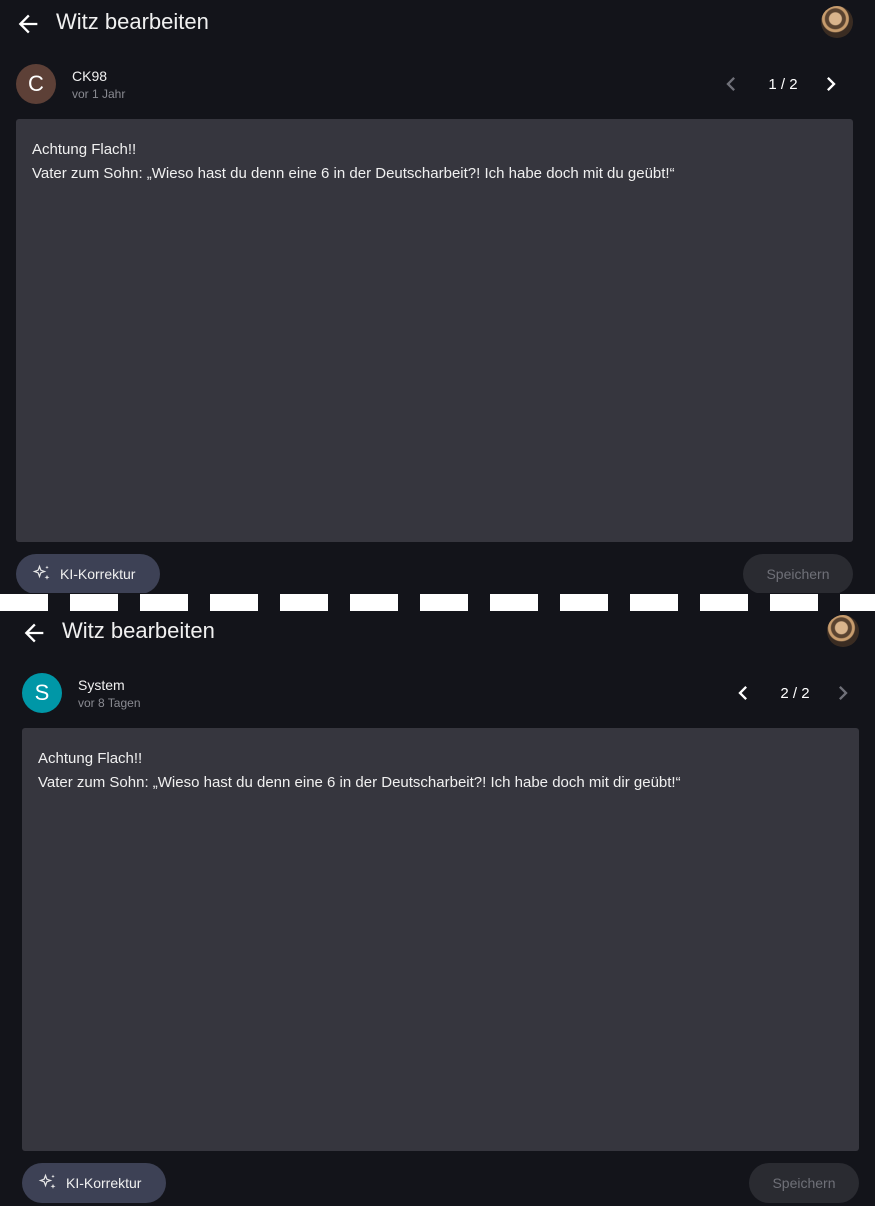 The image size is (875, 1206). What do you see at coordinates (434, 83) in the screenshot?
I see `author-row: C CK98 vor 1 Jahr 1 / 2` at bounding box center [434, 83].